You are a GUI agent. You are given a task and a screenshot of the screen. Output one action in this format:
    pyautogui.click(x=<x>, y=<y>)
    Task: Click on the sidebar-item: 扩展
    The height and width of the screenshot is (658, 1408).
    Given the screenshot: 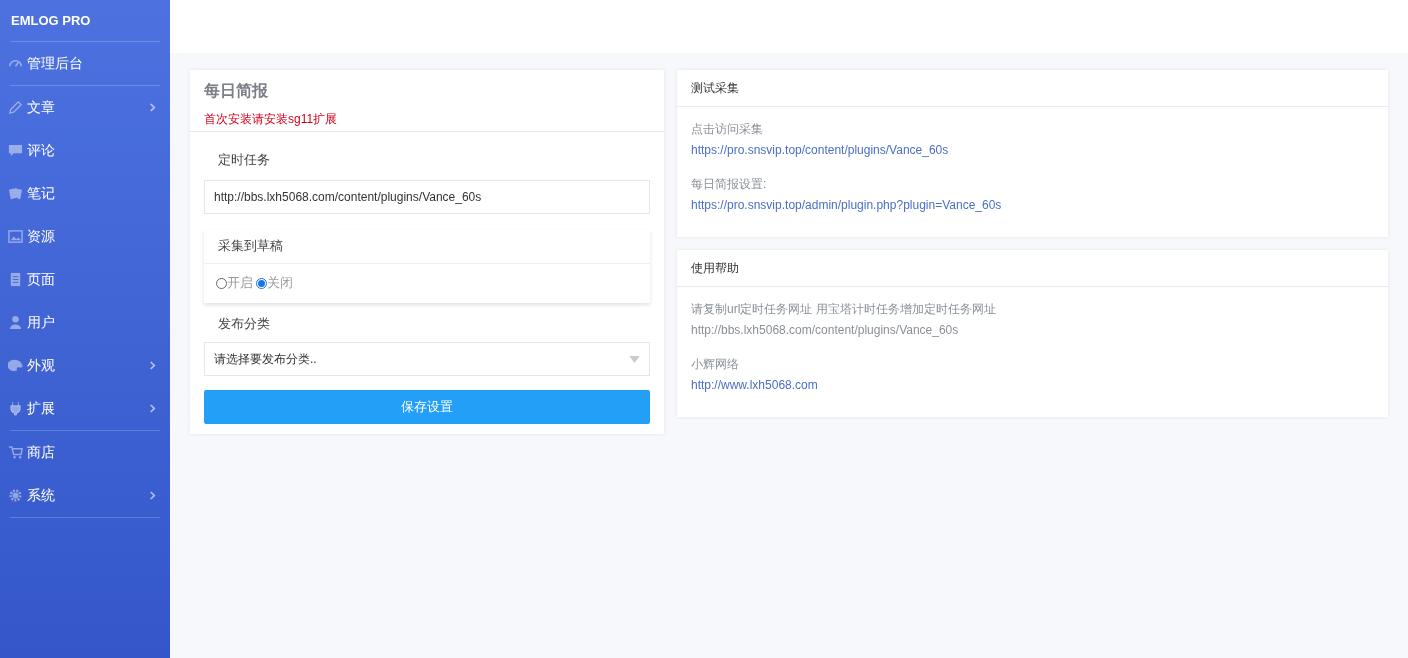 What is the action you would take?
    pyautogui.click(x=85, y=408)
    